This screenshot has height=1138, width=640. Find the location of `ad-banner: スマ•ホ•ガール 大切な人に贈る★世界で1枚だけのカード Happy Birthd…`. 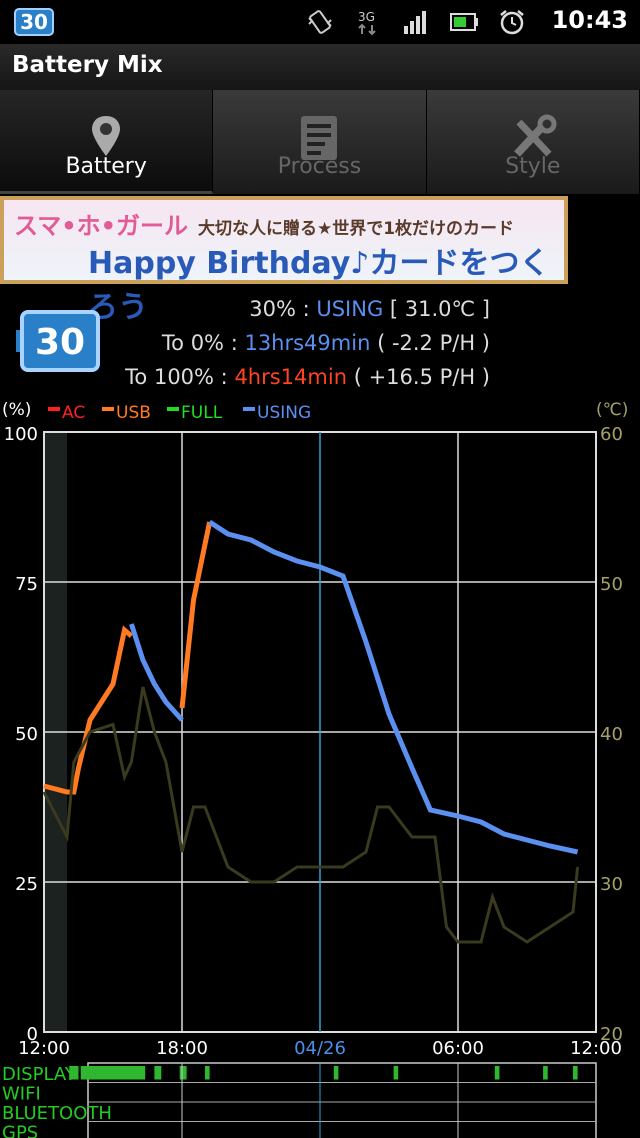

ad-banner: スマ•ホ•ガール 大切な人に贈る★世界で1枚だけのカード Happy Birthd… is located at coordinates (284, 260).